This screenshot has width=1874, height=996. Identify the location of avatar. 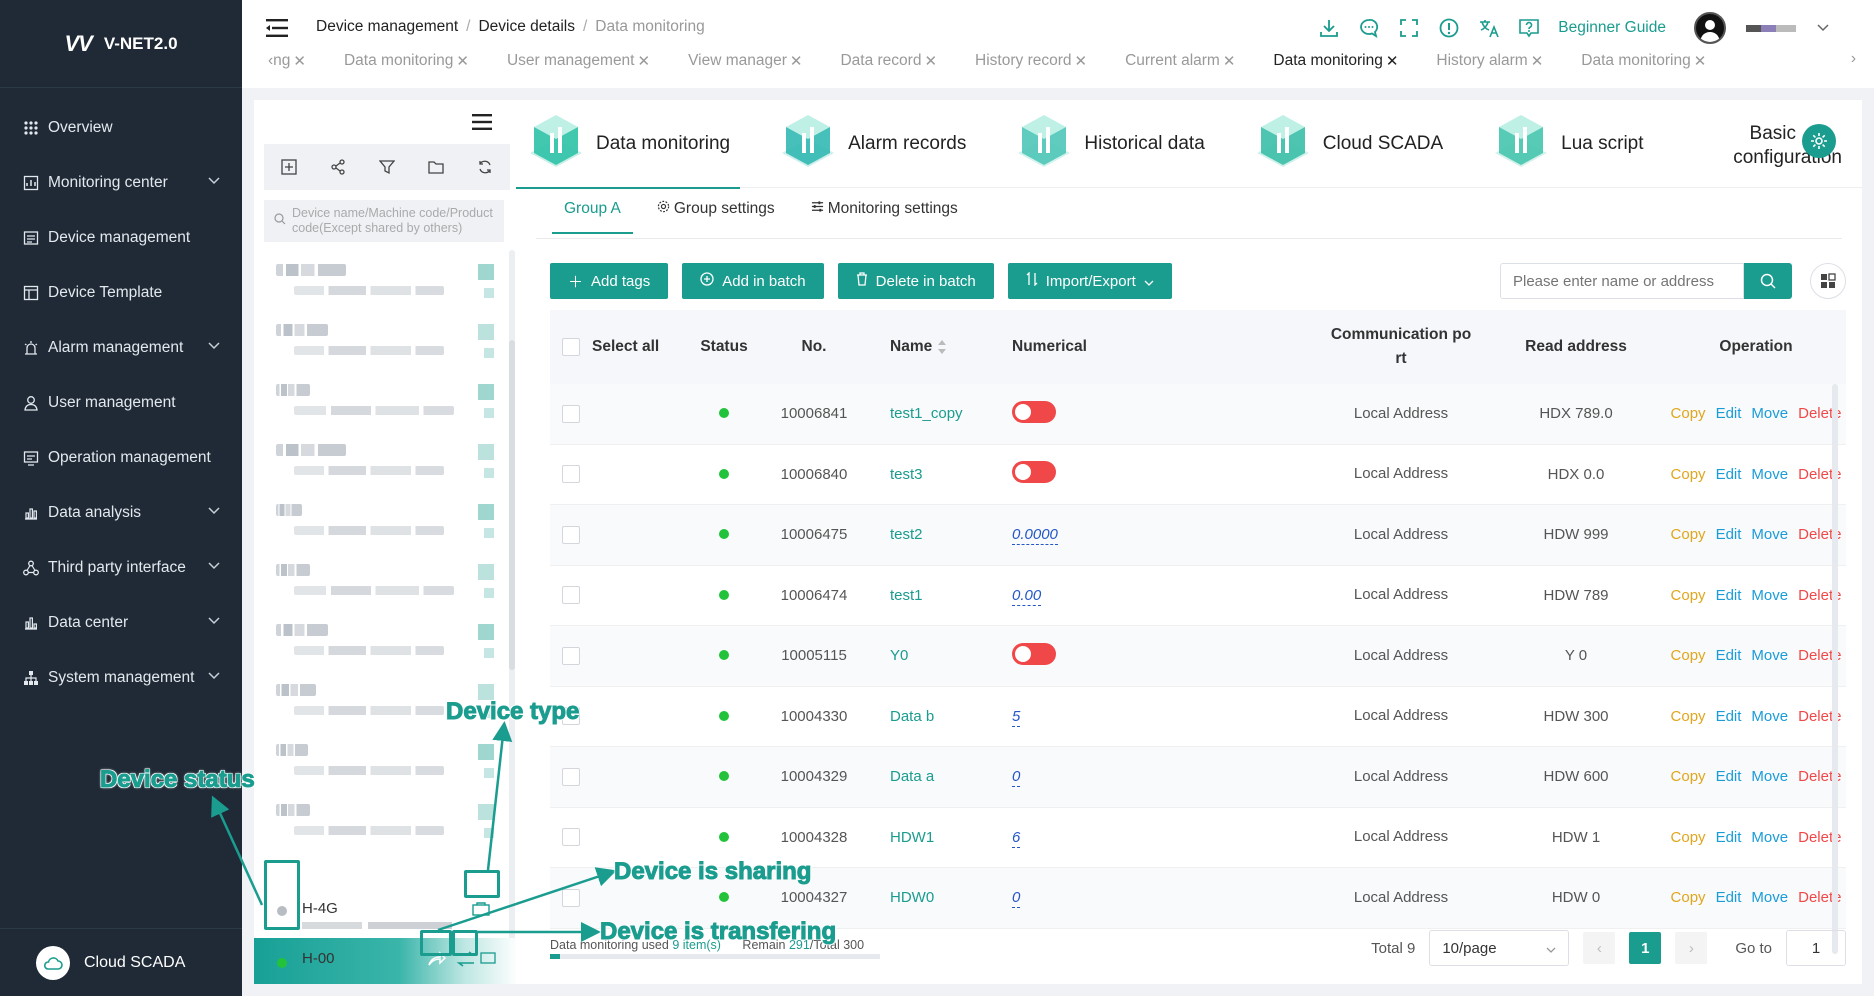
(1710, 28).